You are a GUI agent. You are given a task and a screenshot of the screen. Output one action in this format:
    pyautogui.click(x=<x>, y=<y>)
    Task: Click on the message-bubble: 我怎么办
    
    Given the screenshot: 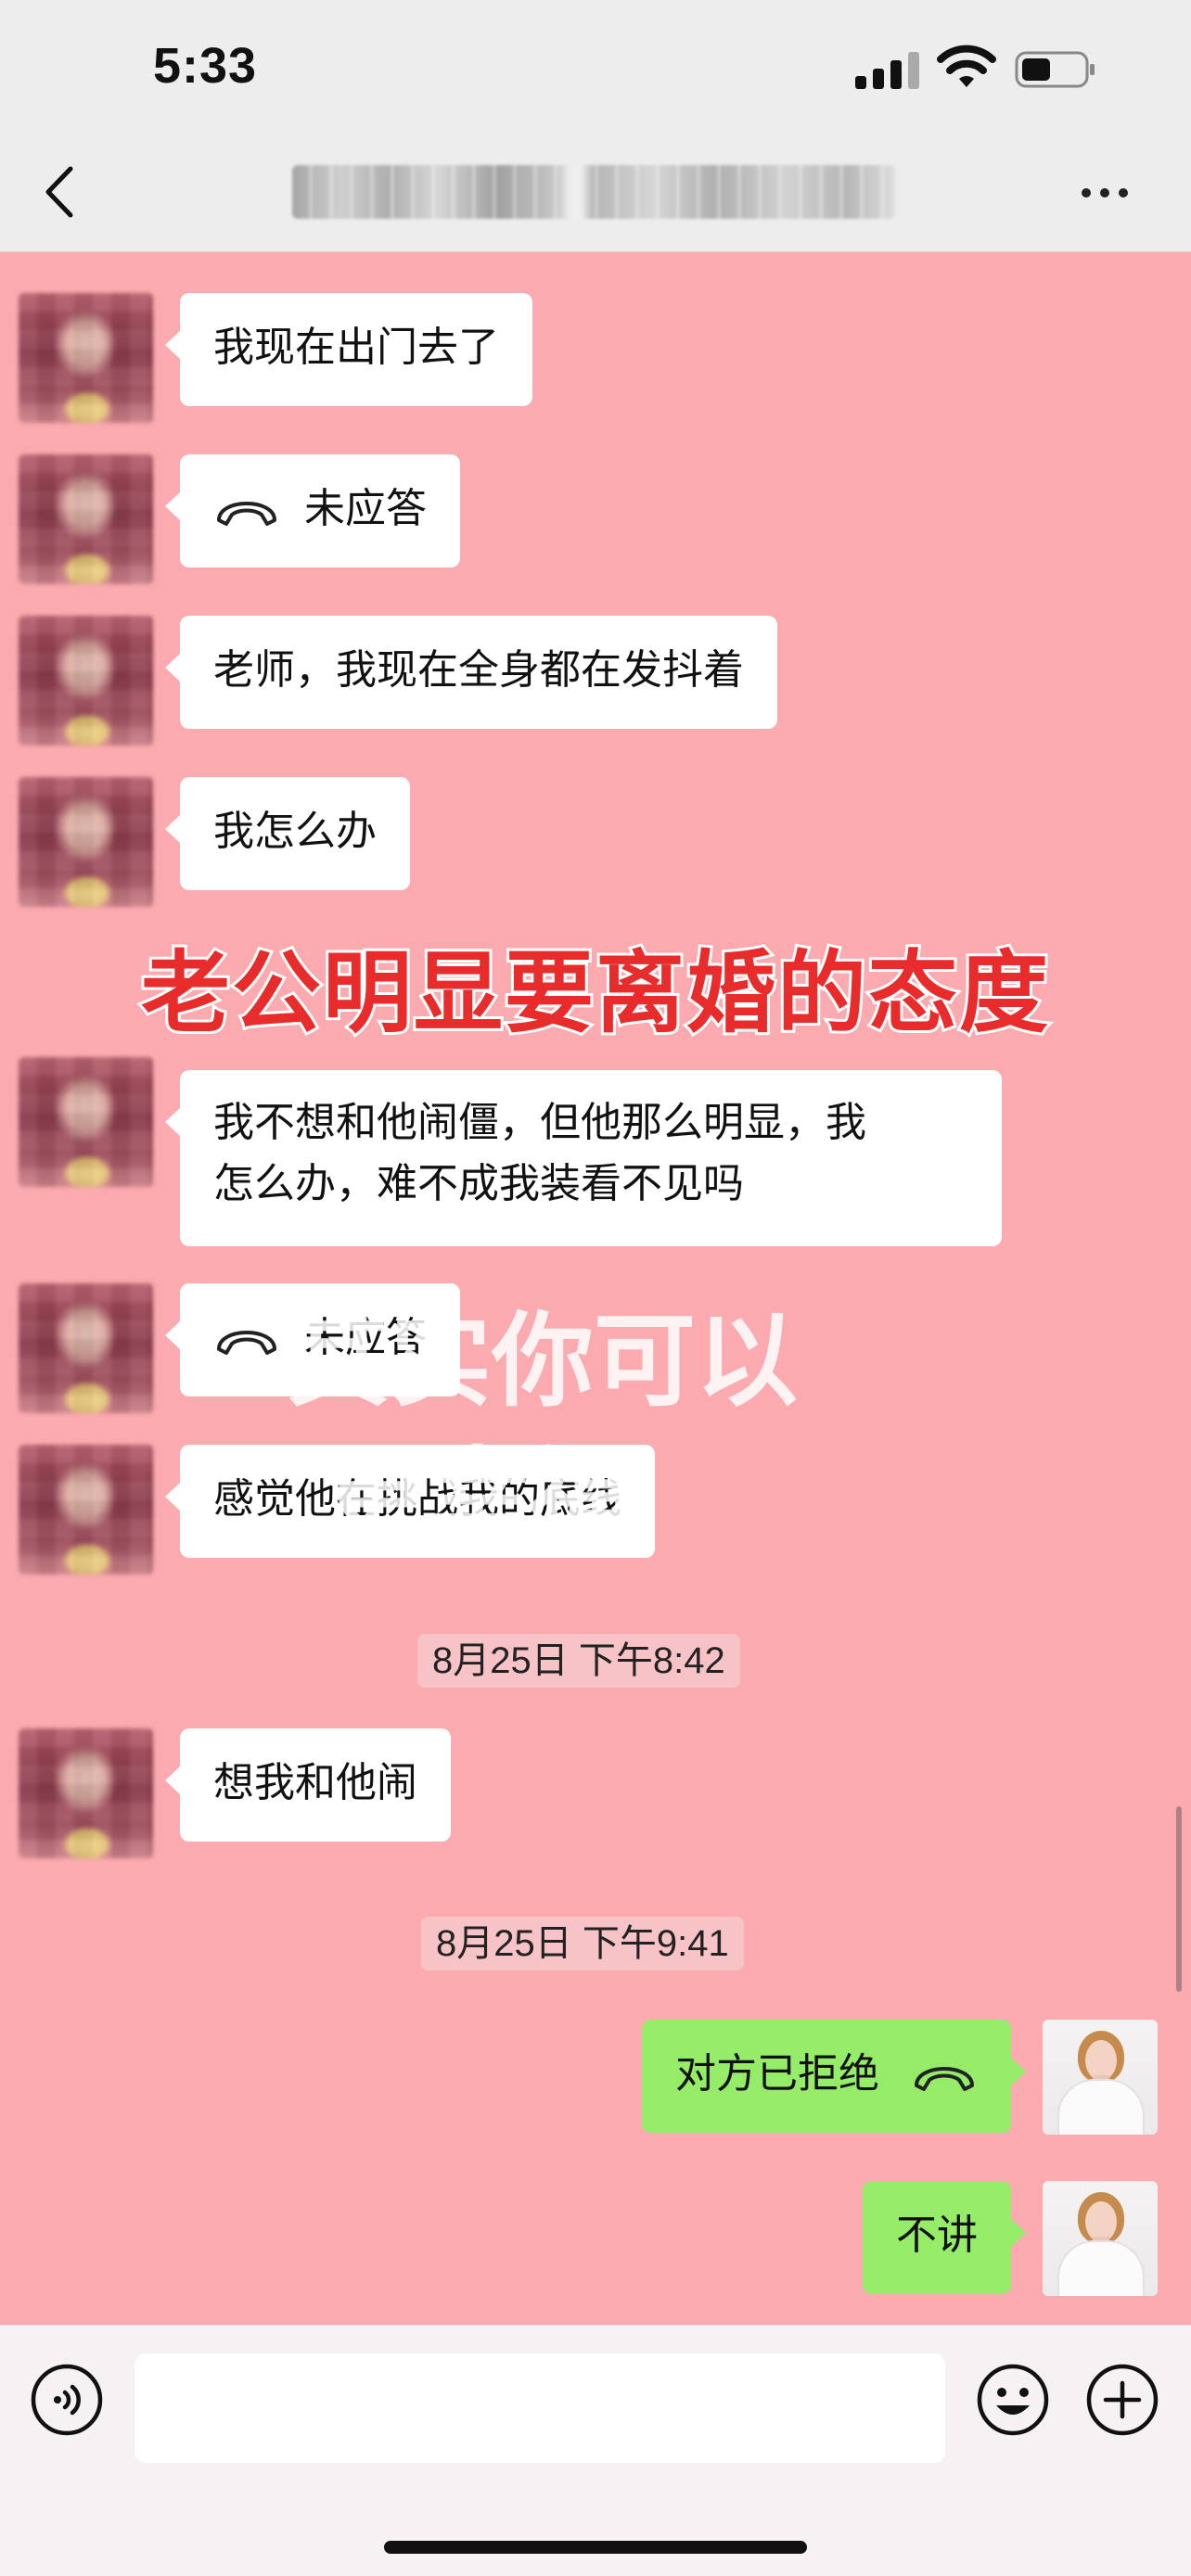 What is the action you would take?
    pyautogui.click(x=287, y=833)
    